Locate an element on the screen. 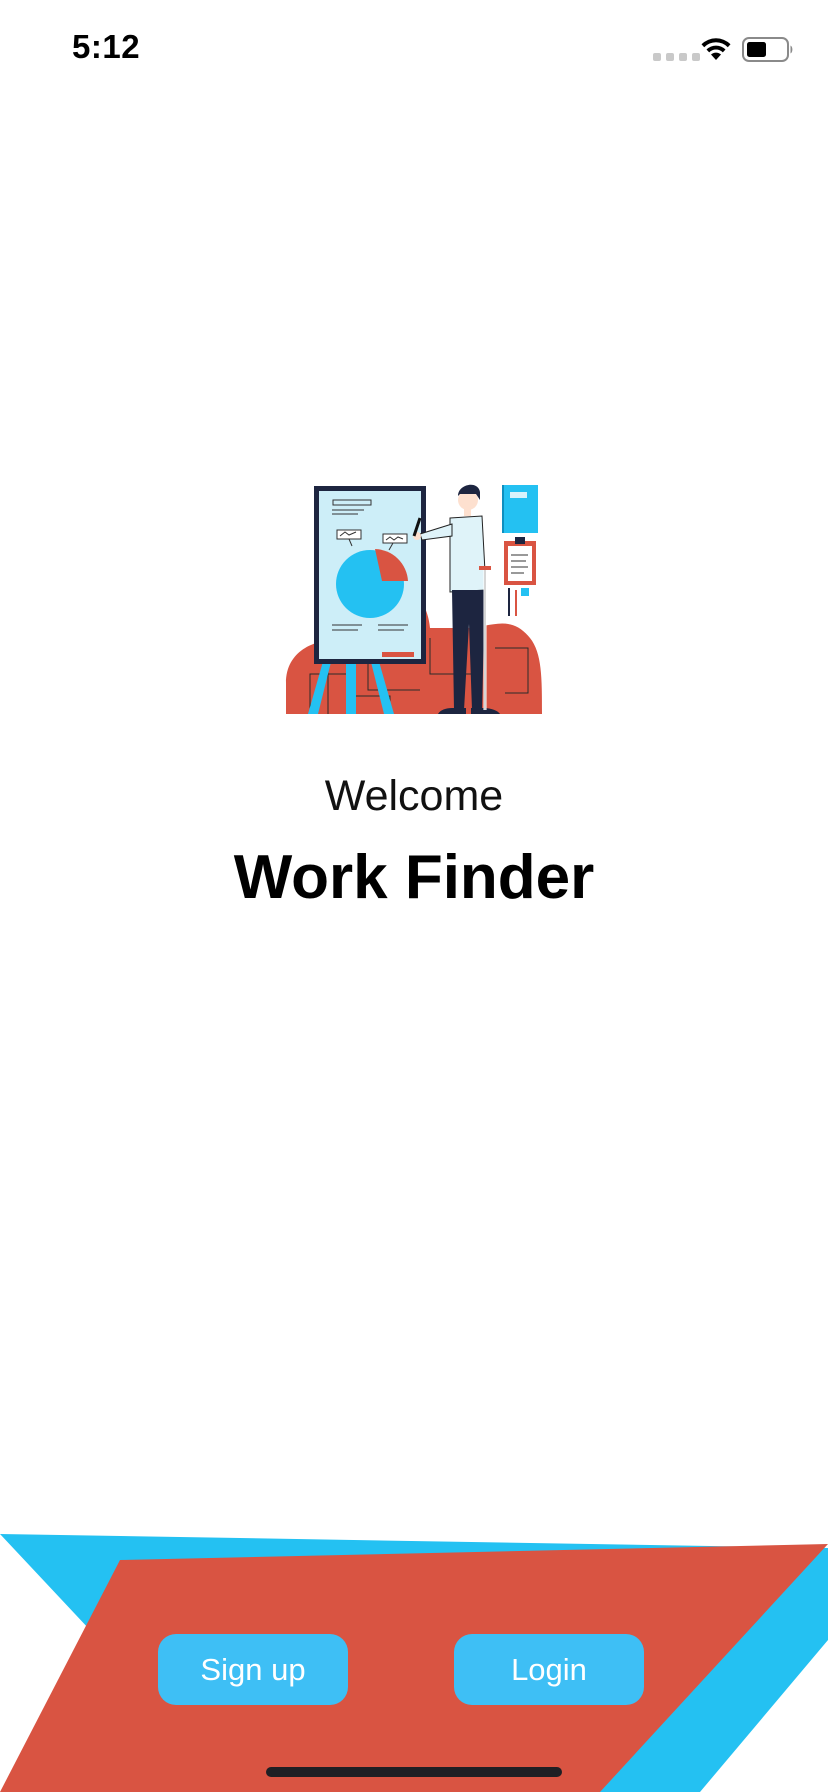  status-time: 5:12 is located at coordinates (106, 46).